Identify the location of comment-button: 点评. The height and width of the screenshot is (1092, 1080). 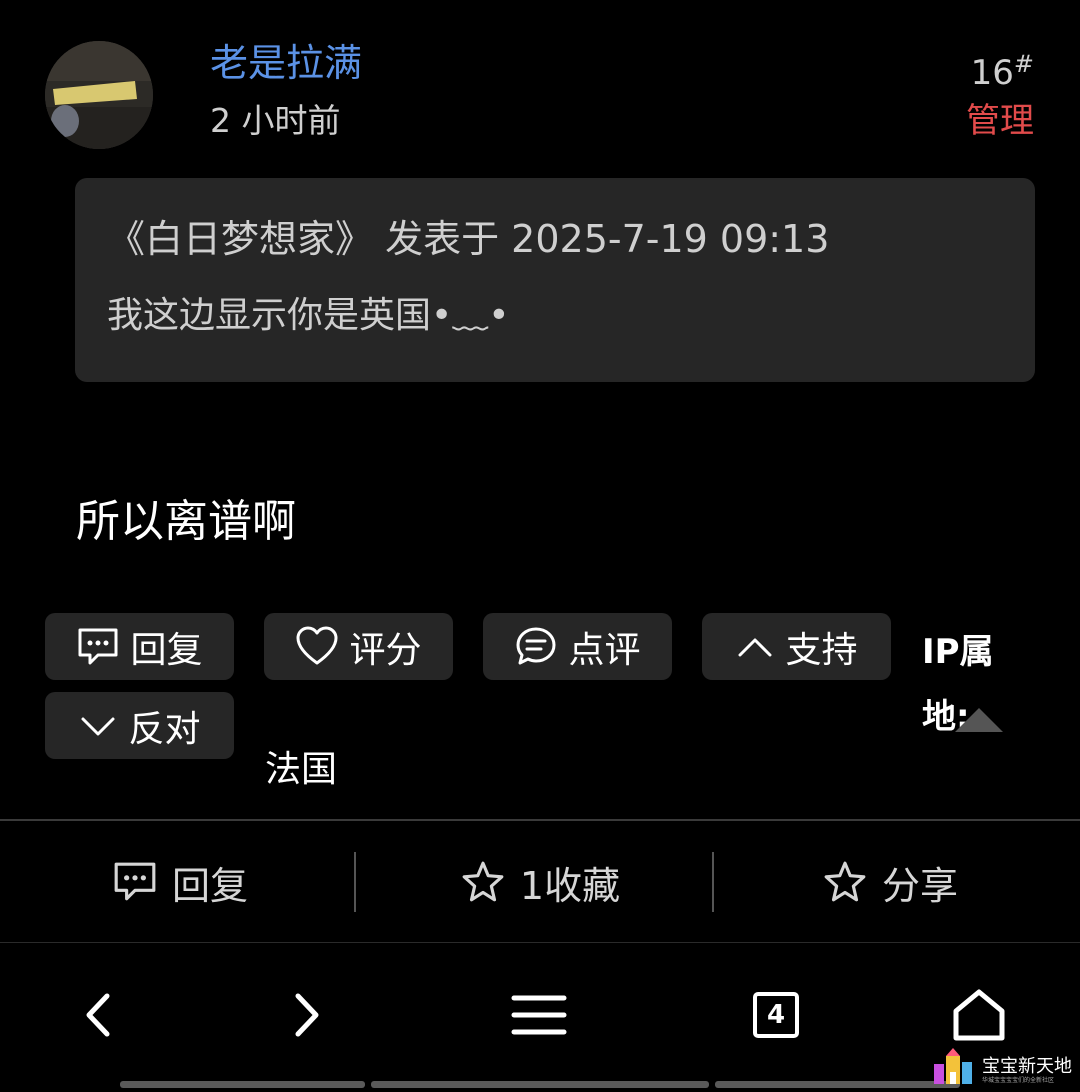
(577, 646).